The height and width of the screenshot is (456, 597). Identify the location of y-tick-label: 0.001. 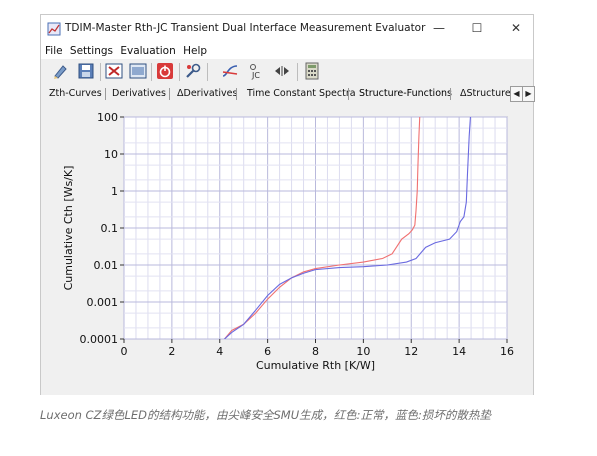
(103, 302).